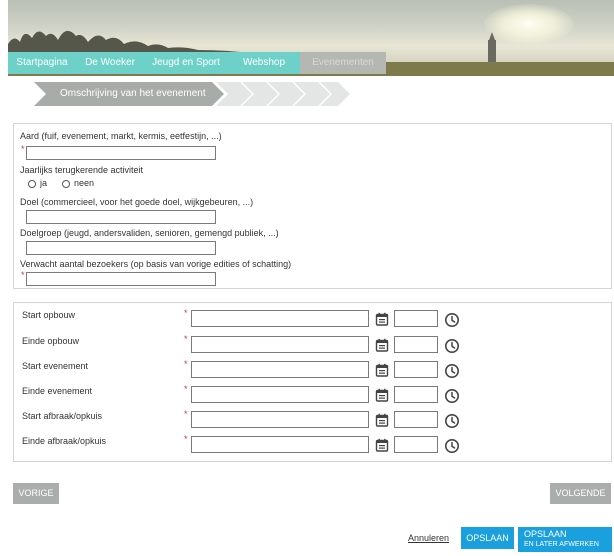 Image resolution: width=614 pixels, height=556 pixels. Describe the element at coordinates (49, 315) in the screenshot. I see `schedule-row-label: Start opbouw` at that location.